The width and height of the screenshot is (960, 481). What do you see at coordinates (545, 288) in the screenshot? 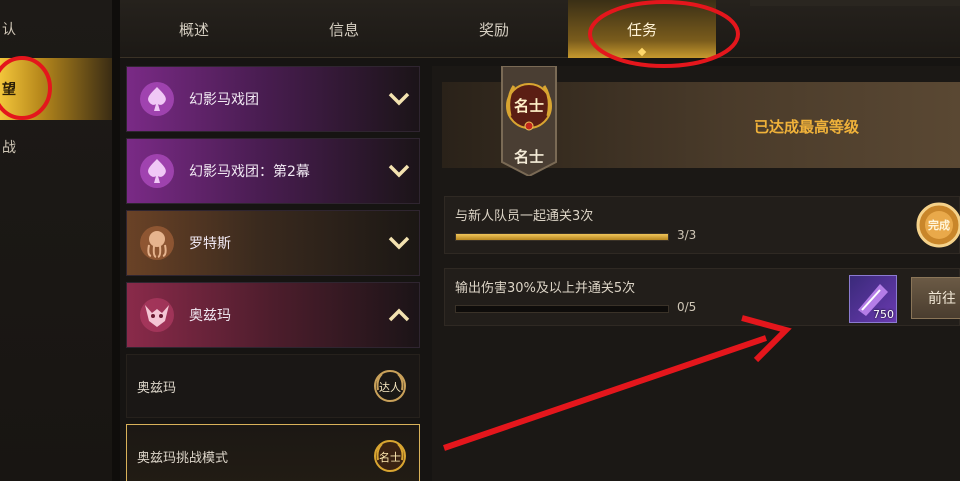
I see `task-description: 输出伤害30%及以上并通关5次` at bounding box center [545, 288].